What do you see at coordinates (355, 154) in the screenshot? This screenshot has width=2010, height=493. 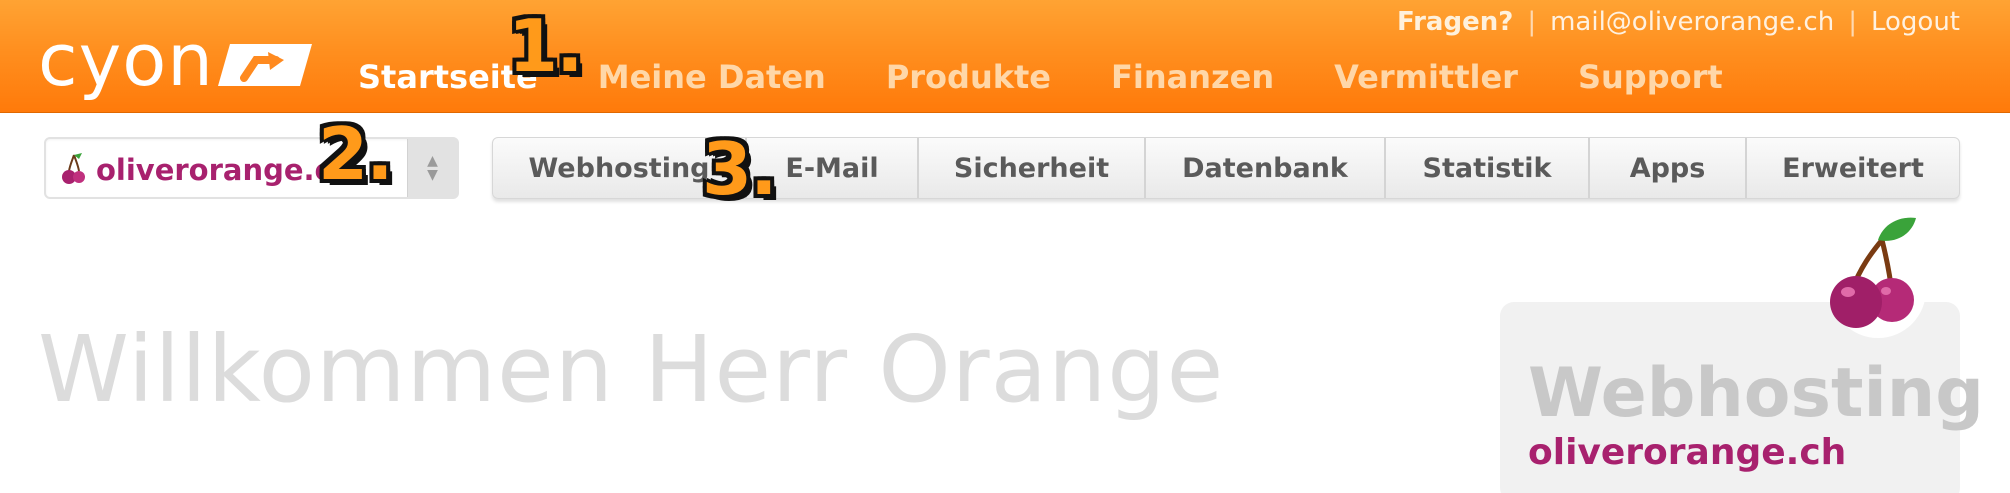 I see `step-marker-2: 2.` at bounding box center [355, 154].